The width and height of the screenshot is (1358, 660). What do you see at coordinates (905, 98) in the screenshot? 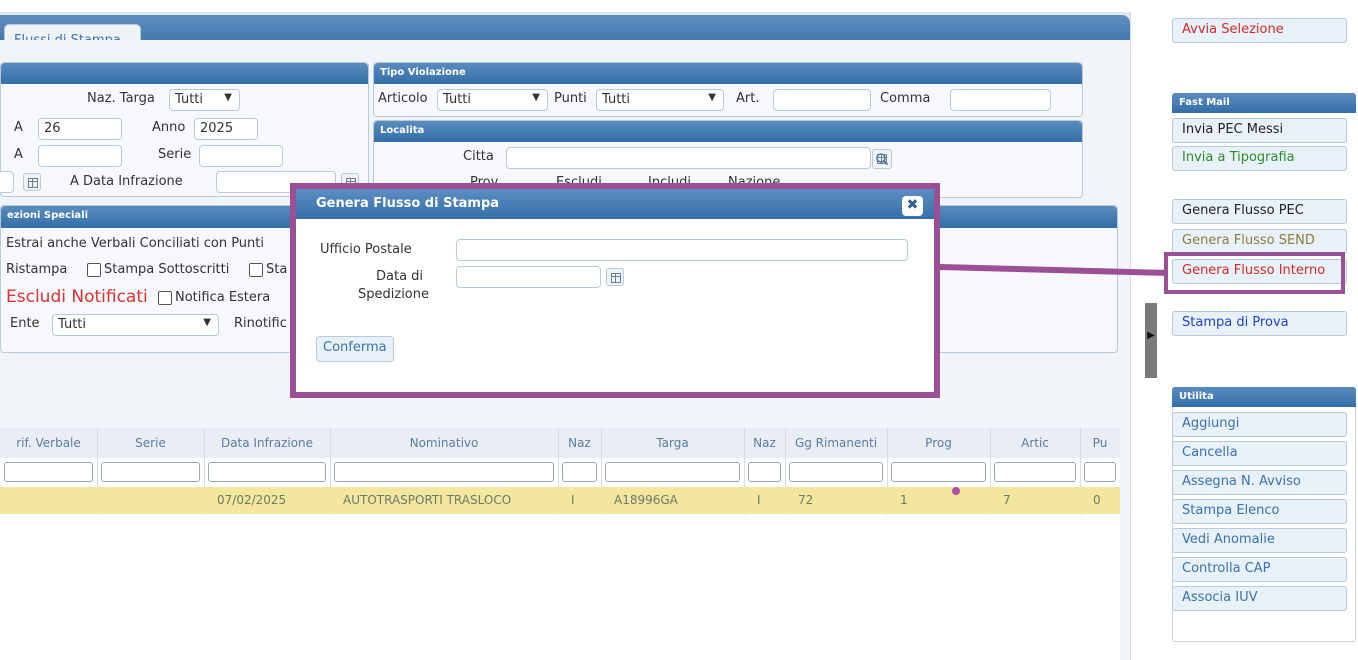
I see `comma-label: Comma` at bounding box center [905, 98].